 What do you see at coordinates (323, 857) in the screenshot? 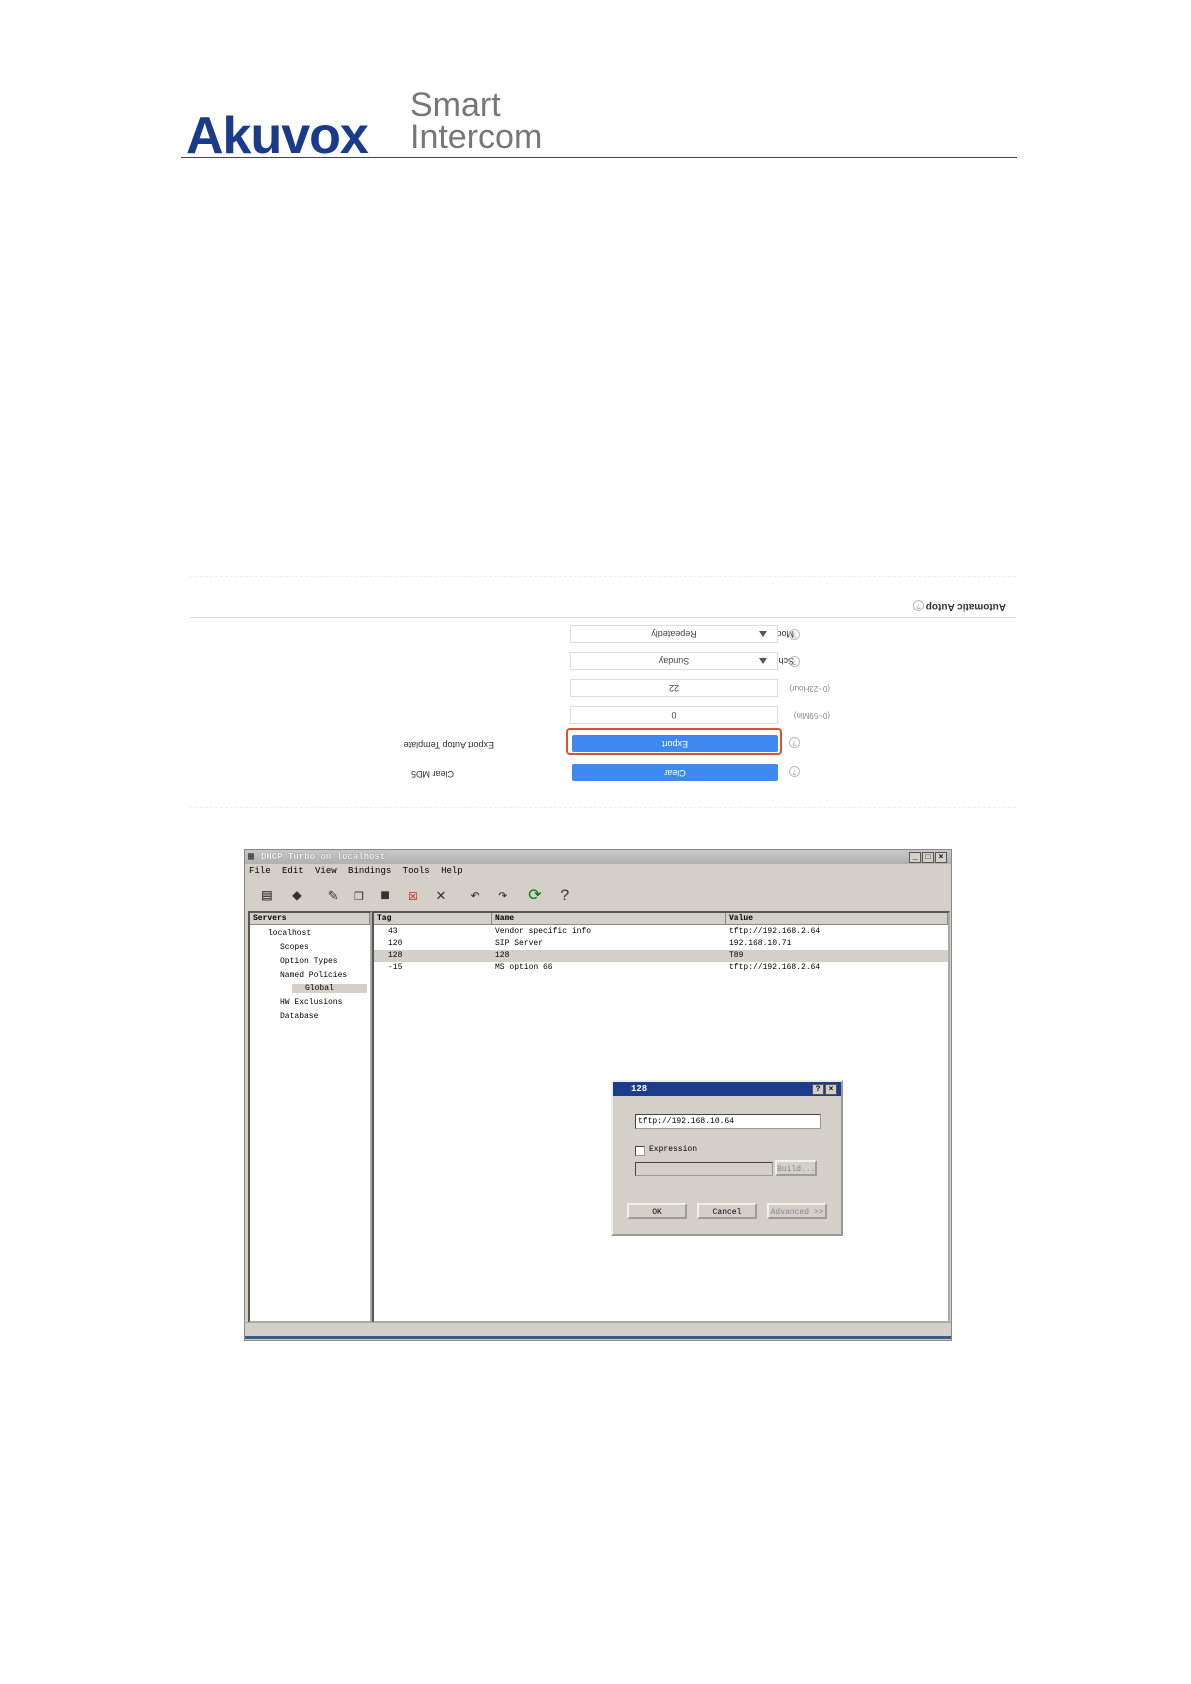
I see `window-title: DHCP Turbo on localhost` at bounding box center [323, 857].